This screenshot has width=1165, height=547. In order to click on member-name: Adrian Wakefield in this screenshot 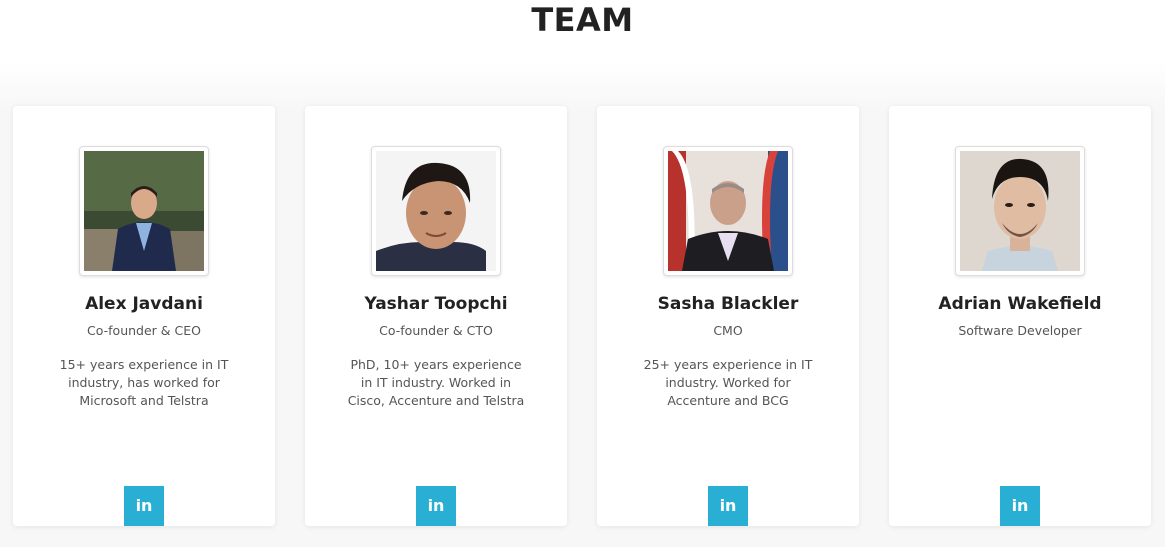, I will do `click(1020, 304)`.